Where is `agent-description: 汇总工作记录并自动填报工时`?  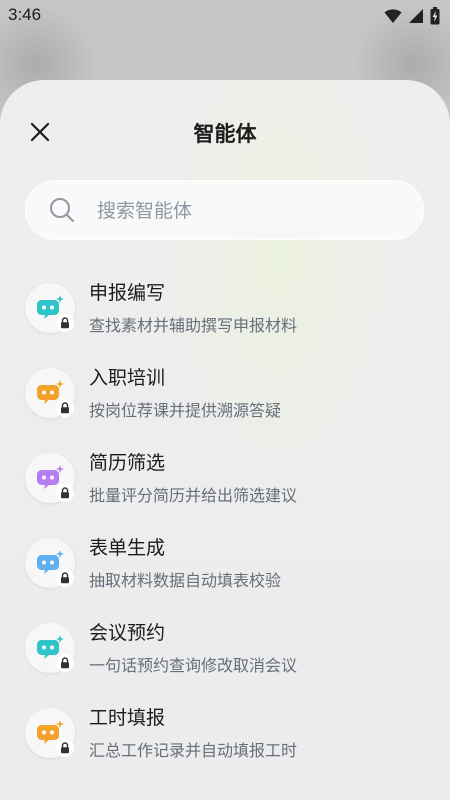 agent-description: 汇总工作记录并自动填报工时 is located at coordinates (193, 750).